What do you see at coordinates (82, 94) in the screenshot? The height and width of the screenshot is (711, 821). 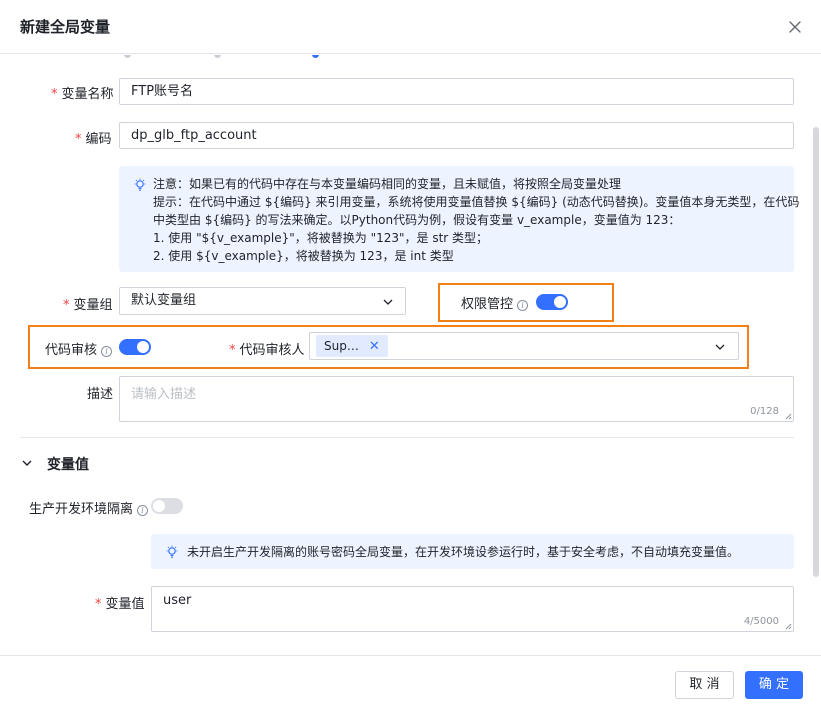 I see `variable-name-label: * 变量名称` at bounding box center [82, 94].